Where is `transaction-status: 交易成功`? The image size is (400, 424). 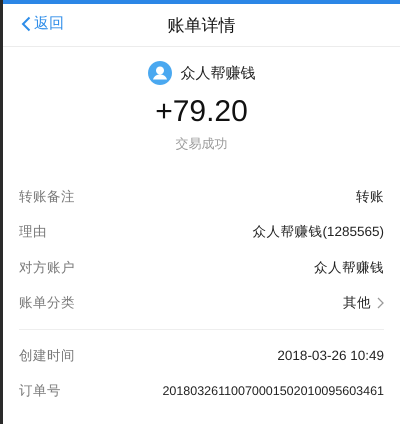 transaction-status: 交易成功 is located at coordinates (202, 144).